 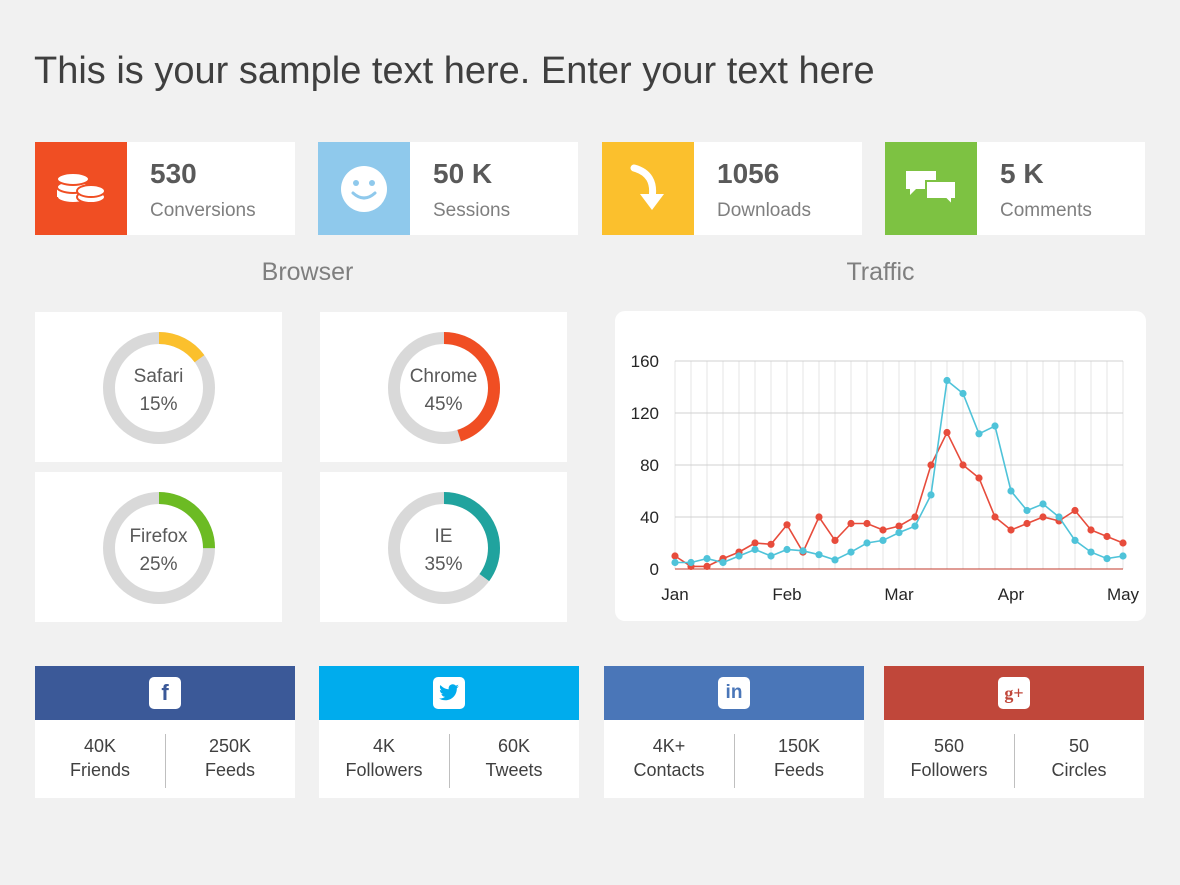 I want to click on stat-label: Friends, so click(x=100, y=770).